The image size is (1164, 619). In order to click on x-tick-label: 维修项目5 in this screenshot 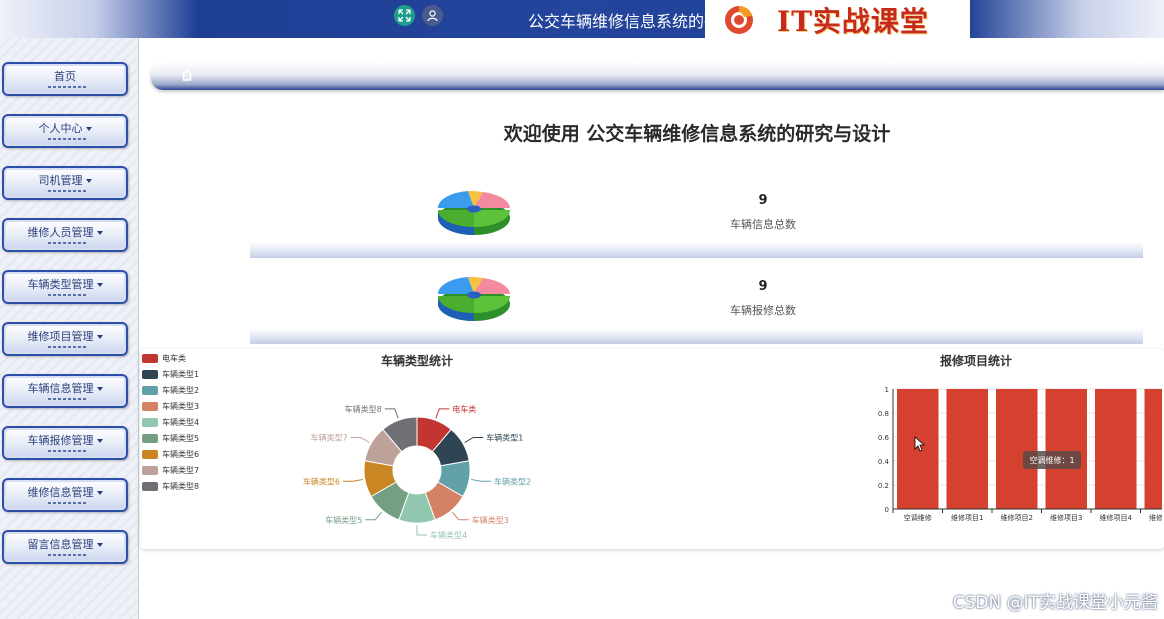, I will do `click(1155, 517)`.